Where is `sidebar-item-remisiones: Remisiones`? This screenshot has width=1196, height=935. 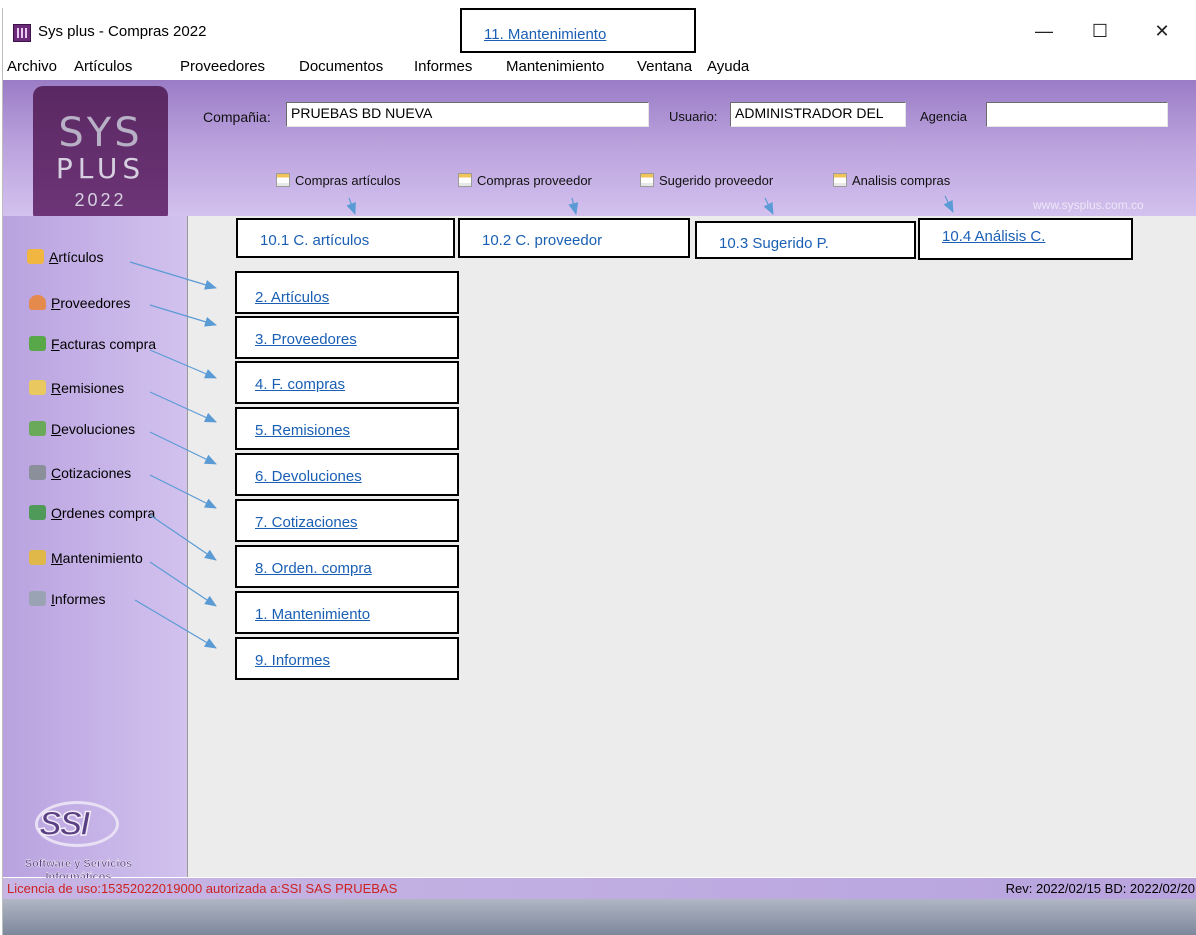 sidebar-item-remisiones: Remisiones is located at coordinates (76, 388).